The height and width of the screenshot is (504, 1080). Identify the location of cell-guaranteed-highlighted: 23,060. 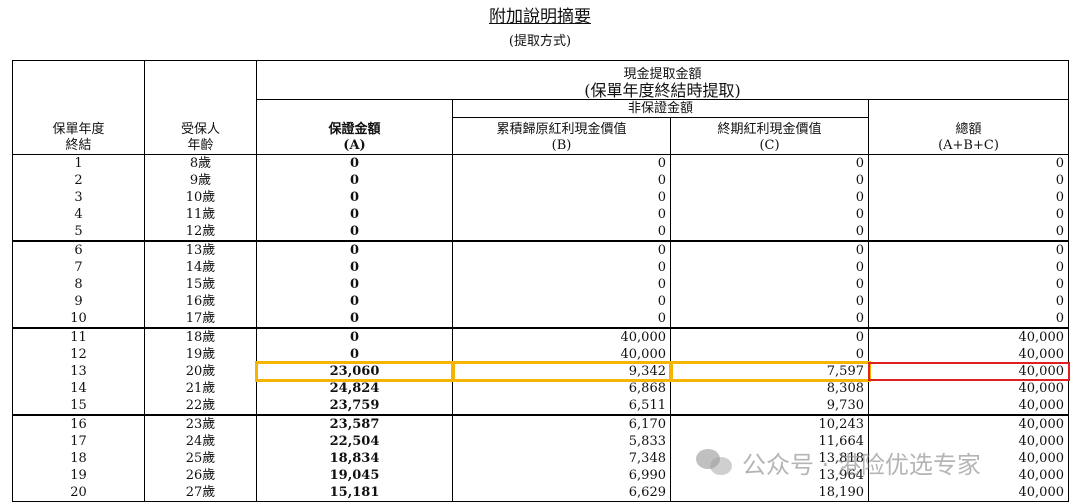
(354, 371).